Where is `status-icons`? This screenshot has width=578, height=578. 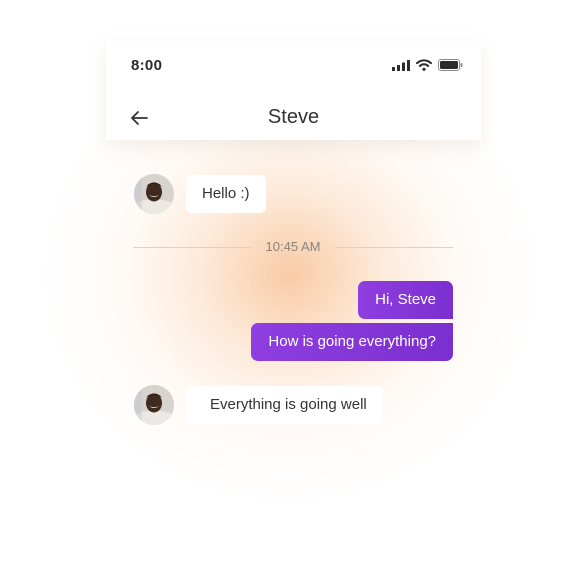
status-icons is located at coordinates (427, 65).